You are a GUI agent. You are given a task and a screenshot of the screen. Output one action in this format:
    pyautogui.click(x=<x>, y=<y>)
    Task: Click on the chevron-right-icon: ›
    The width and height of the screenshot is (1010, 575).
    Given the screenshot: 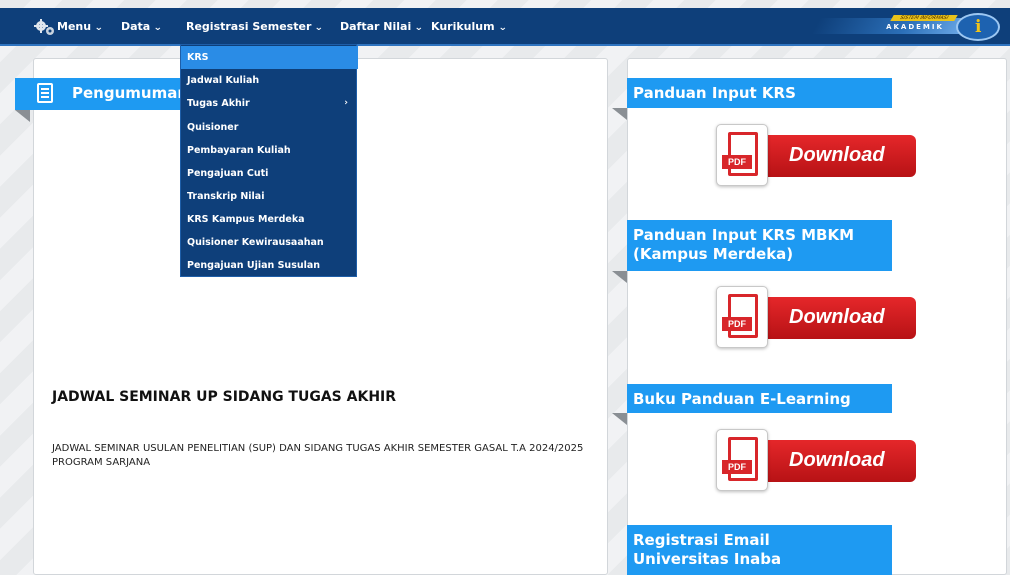 What is the action you would take?
    pyautogui.click(x=346, y=103)
    